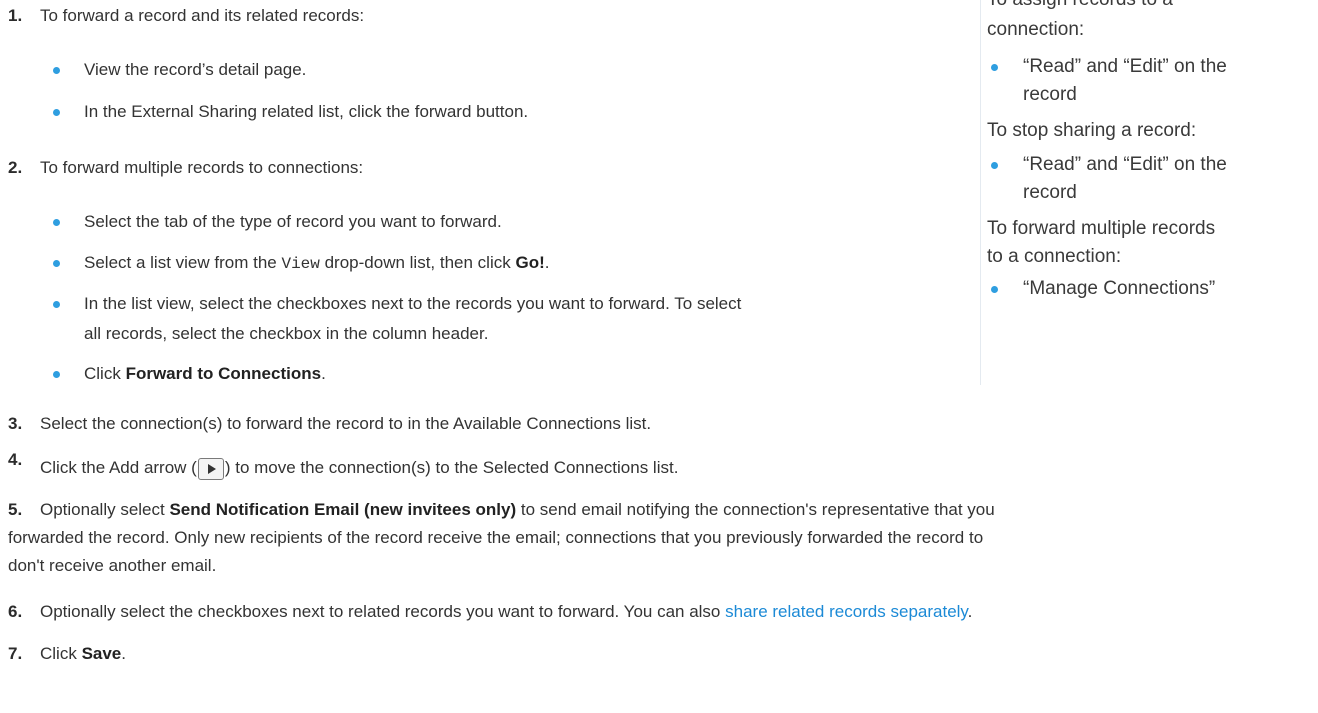 The width and height of the screenshot is (1318, 713). I want to click on step-number: 3., so click(15, 423).